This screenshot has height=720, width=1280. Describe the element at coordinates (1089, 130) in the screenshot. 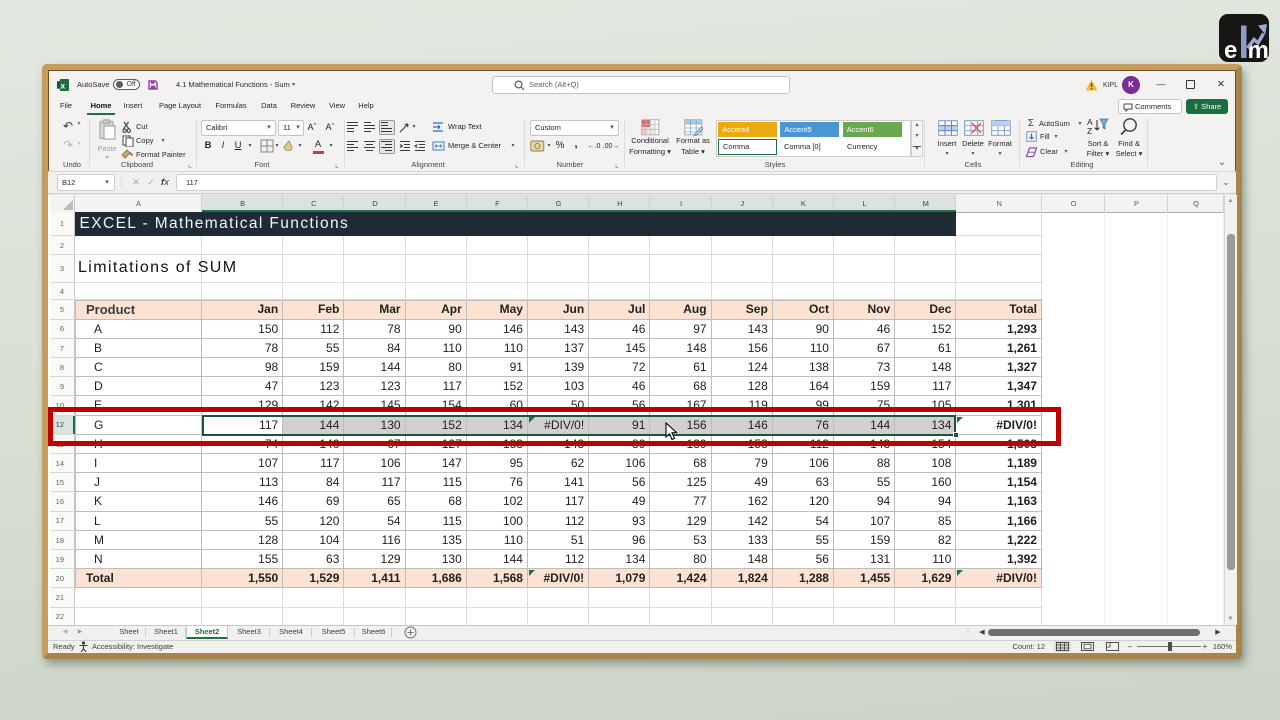

I see `svg-text: Z` at that location.